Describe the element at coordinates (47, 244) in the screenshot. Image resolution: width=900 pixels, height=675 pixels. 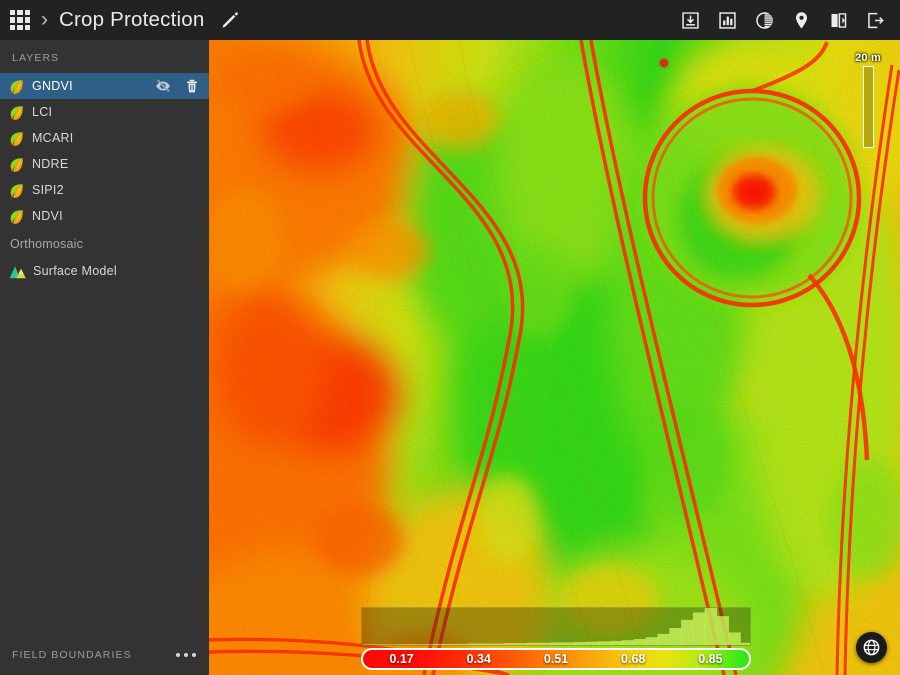
I see `orthomosaic-group-label: Orthomosaic` at that location.